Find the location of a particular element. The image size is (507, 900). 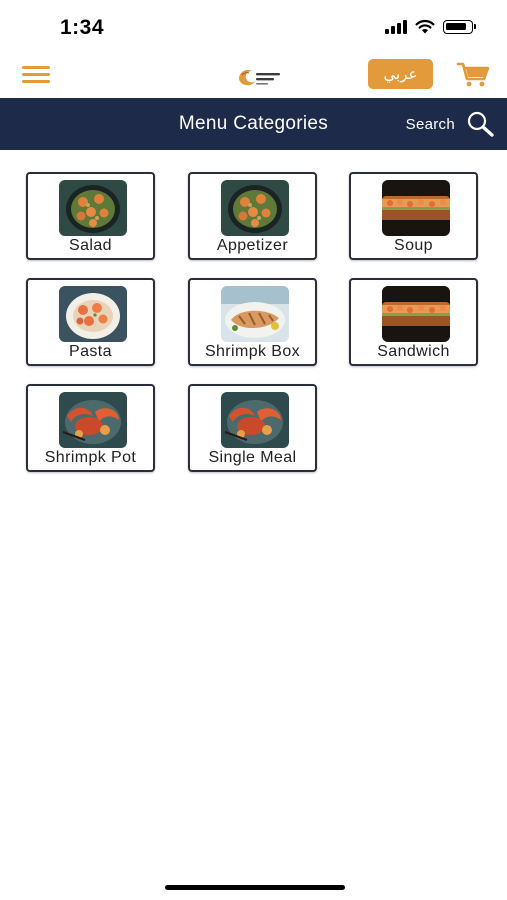

category-nav-bar: Menu Categories Search is located at coordinates (253, 124).